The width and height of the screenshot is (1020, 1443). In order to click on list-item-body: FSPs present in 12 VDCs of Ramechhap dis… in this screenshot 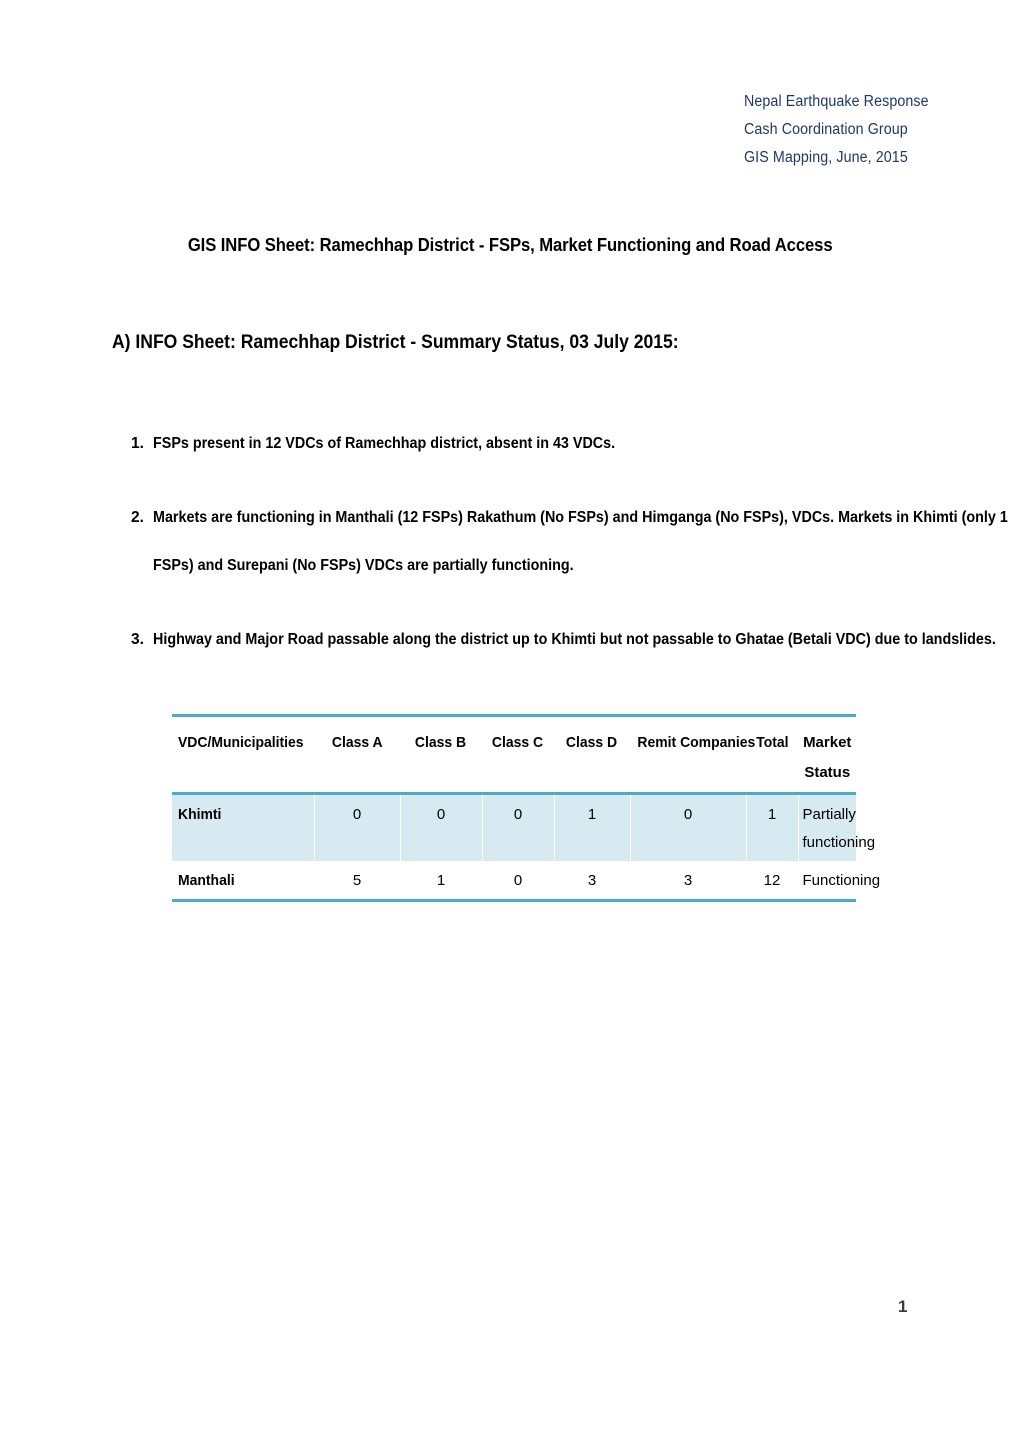, I will do `click(547, 444)`.